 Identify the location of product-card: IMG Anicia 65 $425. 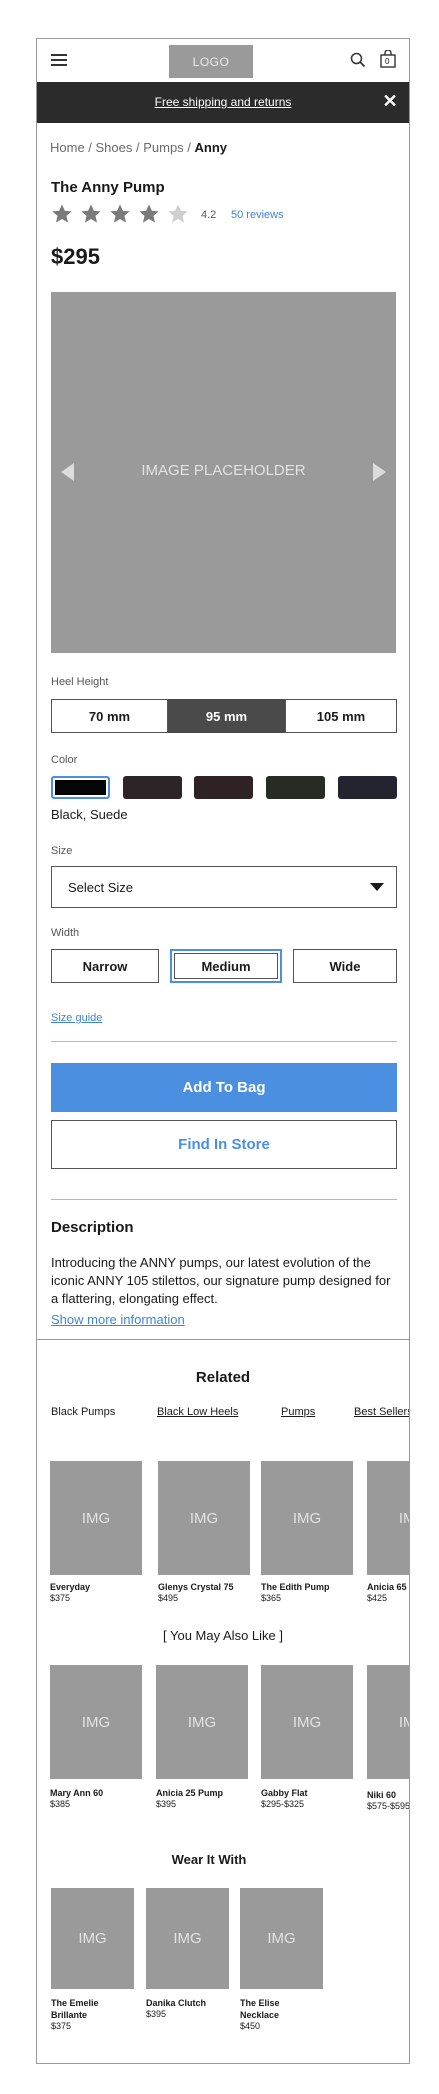
(388, 1532).